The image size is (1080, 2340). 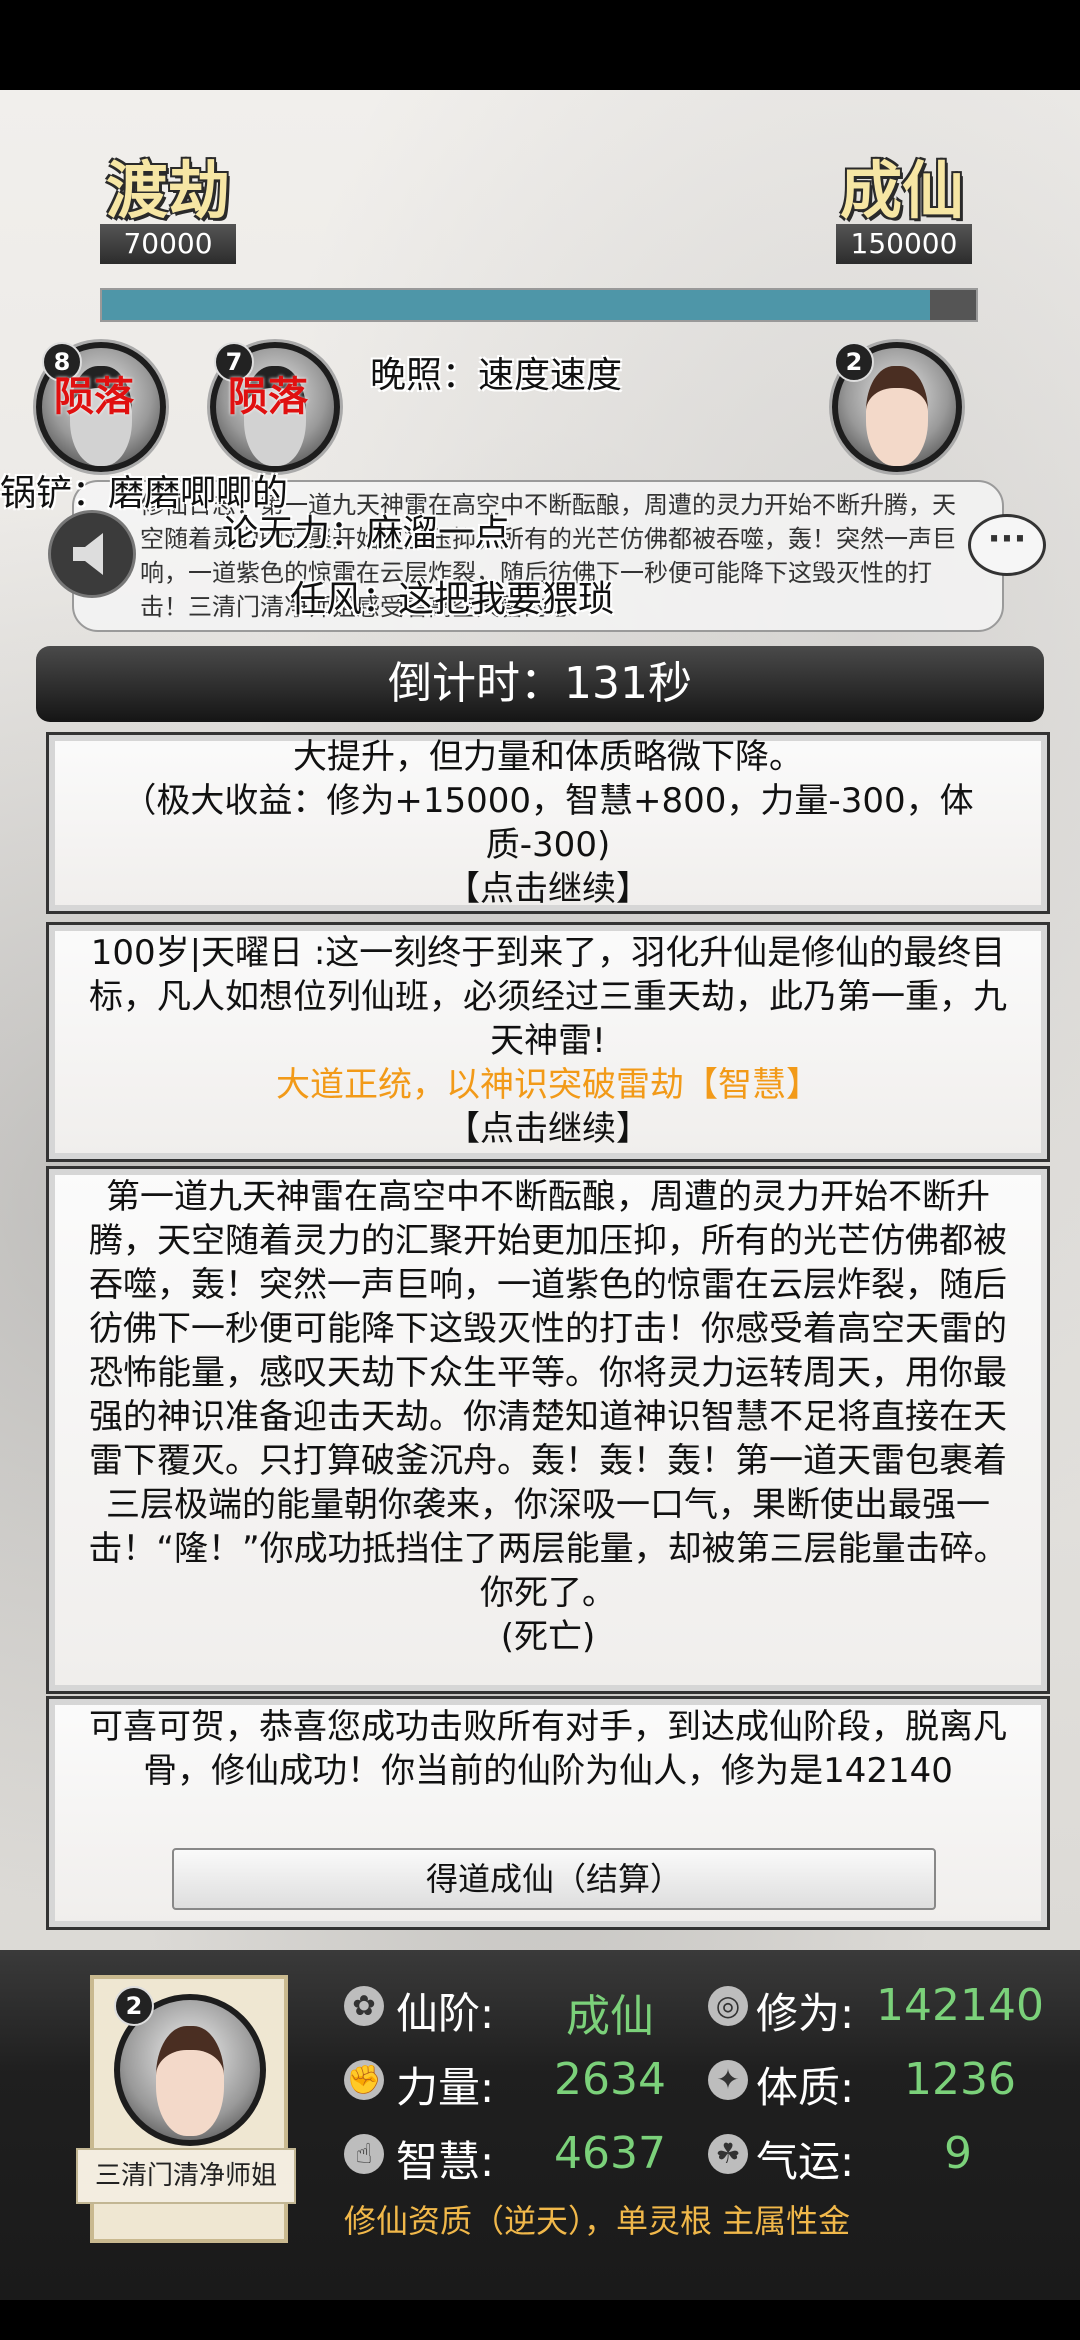 What do you see at coordinates (854, 362) in the screenshot?
I see `self-mini-level-badge: 2` at bounding box center [854, 362].